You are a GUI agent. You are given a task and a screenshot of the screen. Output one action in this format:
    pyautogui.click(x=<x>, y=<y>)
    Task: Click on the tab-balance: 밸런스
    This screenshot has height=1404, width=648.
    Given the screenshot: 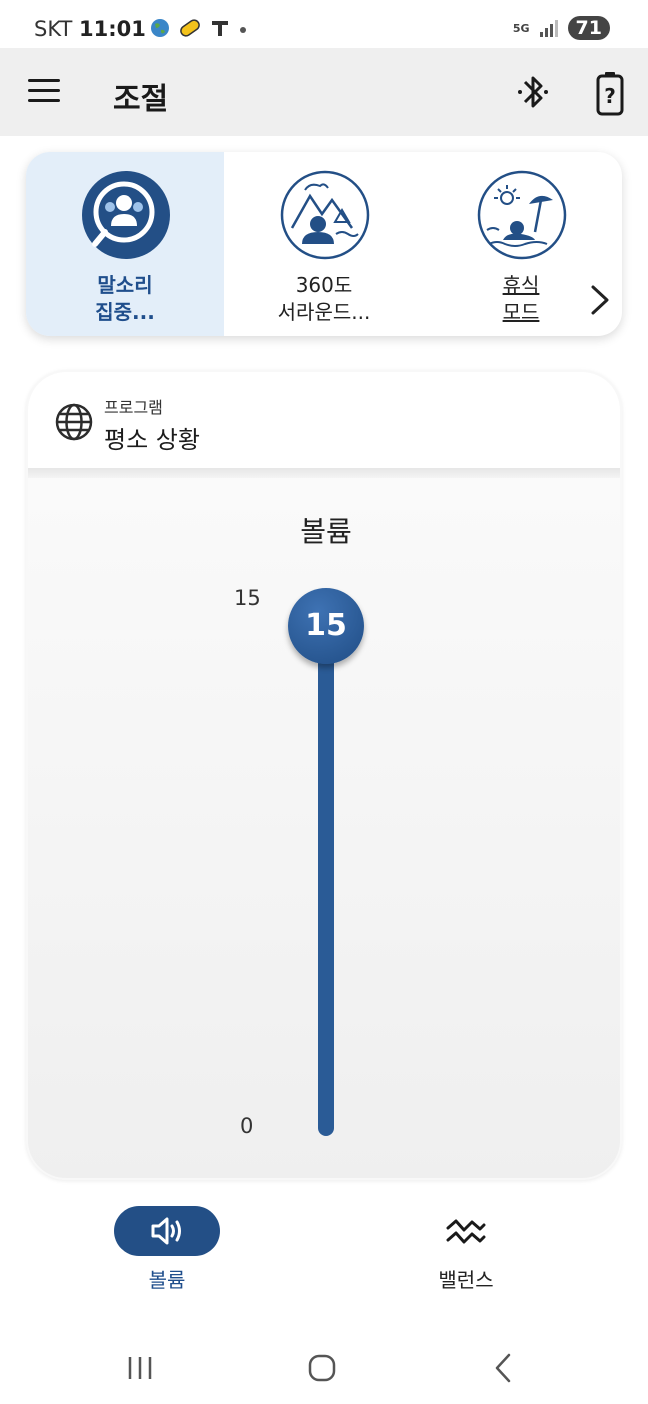 What is the action you would take?
    pyautogui.click(x=466, y=1249)
    